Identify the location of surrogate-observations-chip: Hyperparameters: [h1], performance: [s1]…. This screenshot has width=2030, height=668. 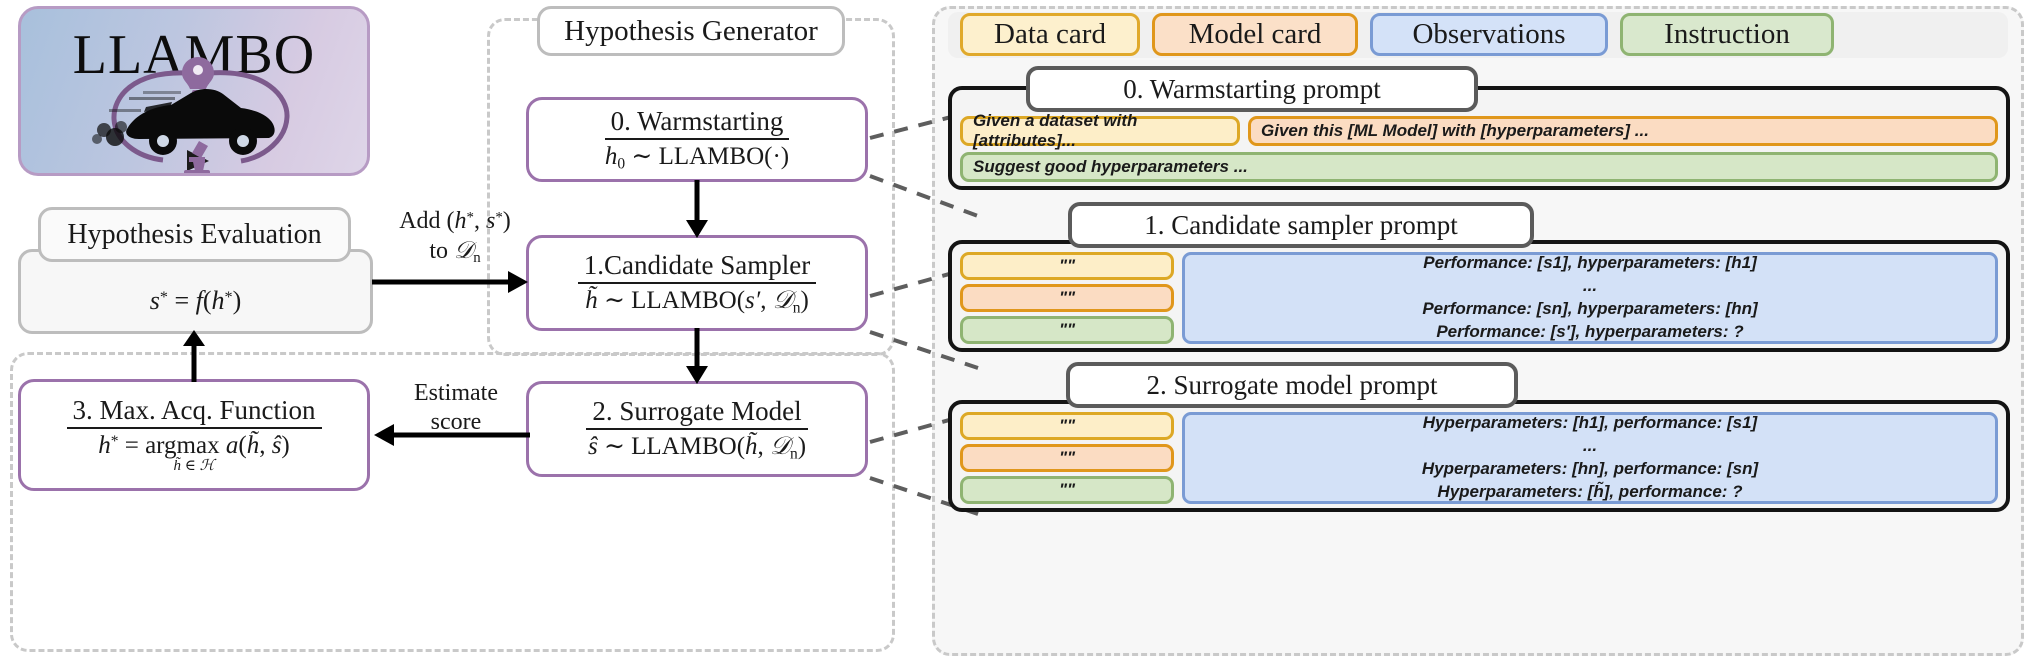
(1590, 458).